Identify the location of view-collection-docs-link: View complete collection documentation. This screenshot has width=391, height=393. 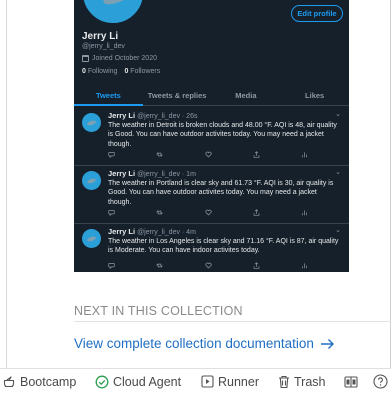
(204, 343).